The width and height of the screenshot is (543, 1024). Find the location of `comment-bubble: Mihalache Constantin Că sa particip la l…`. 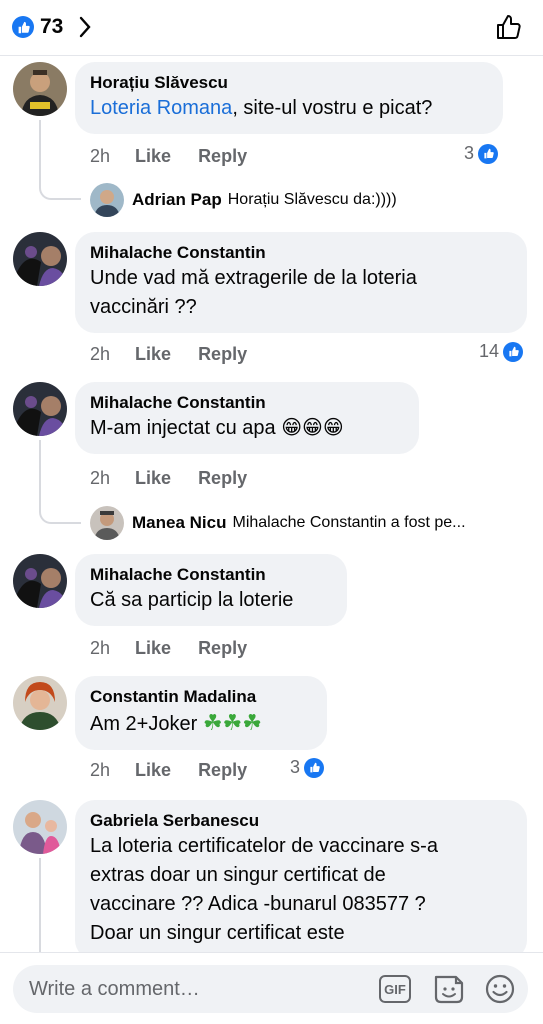

comment-bubble: Mihalache Constantin Că sa particip la l… is located at coordinates (211, 590).